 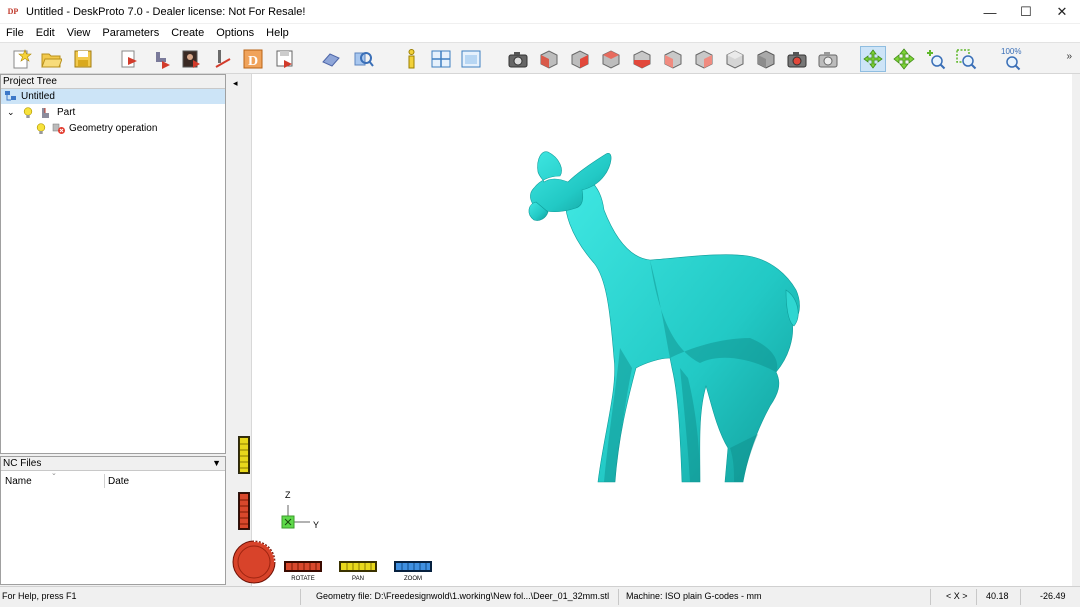 What do you see at coordinates (118, 481) in the screenshot?
I see `nc-column-date: Date` at bounding box center [118, 481].